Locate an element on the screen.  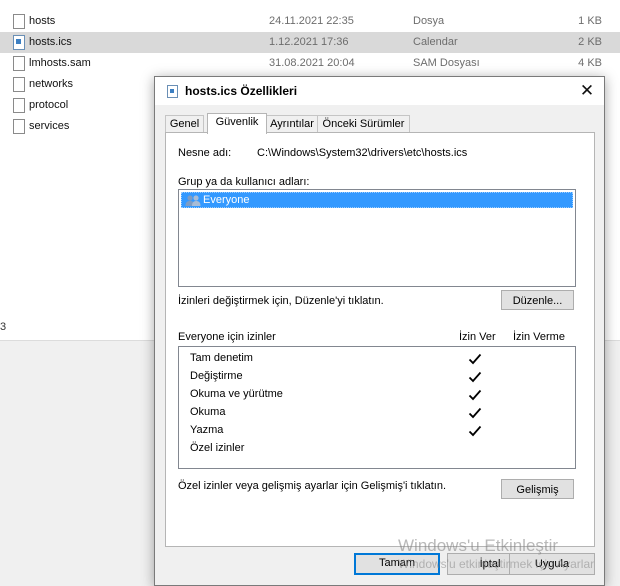
file-type: Dosya is located at coordinates (429, 21).